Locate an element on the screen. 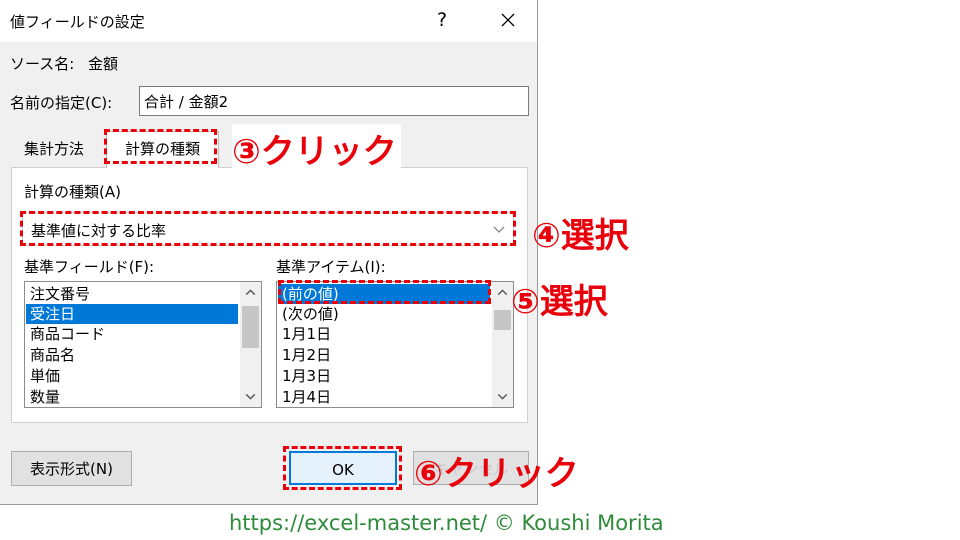 This screenshot has width=960, height=540. list-item-selected: 受注日 is located at coordinates (132, 314).